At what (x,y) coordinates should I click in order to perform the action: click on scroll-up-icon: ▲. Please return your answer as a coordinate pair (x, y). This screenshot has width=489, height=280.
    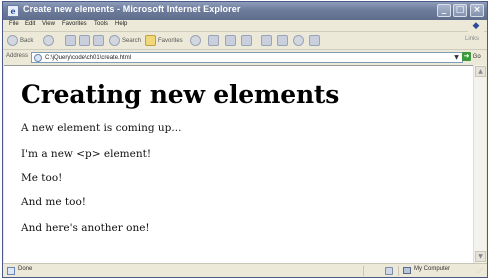
    Looking at the image, I should click on (480, 71).